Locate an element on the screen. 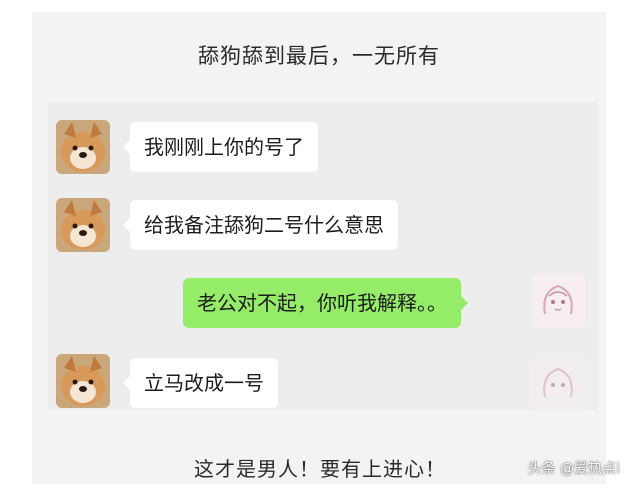 The height and width of the screenshot is (492, 640). chat-message-bubble-sent: 老公对不起，你听我解释。。 is located at coordinates (325, 303).